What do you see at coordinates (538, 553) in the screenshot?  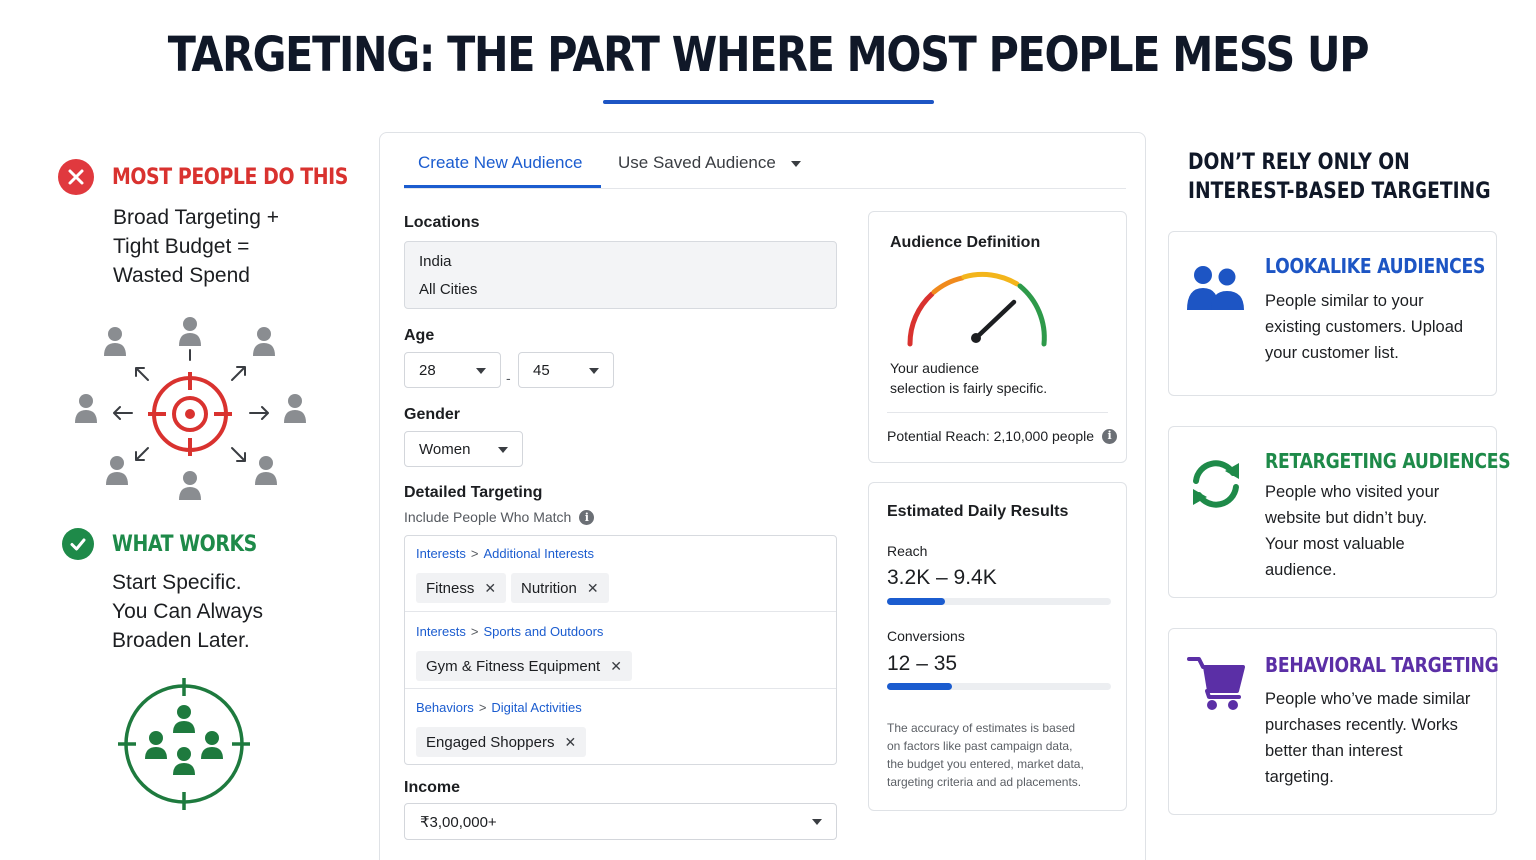 I see `crumb-subcategory: Additional Interests` at bounding box center [538, 553].